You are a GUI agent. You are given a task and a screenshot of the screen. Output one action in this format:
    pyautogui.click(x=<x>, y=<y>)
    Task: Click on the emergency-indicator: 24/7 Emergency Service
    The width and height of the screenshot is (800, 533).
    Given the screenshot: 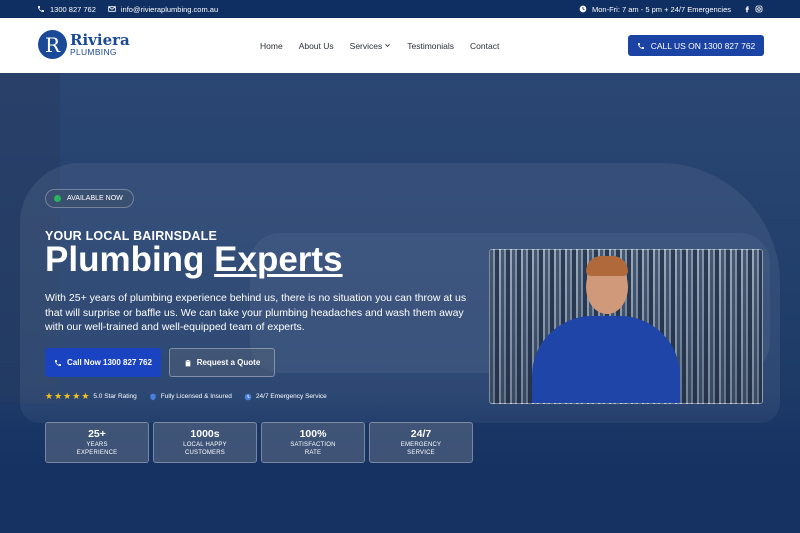 What is the action you would take?
    pyautogui.click(x=285, y=397)
    